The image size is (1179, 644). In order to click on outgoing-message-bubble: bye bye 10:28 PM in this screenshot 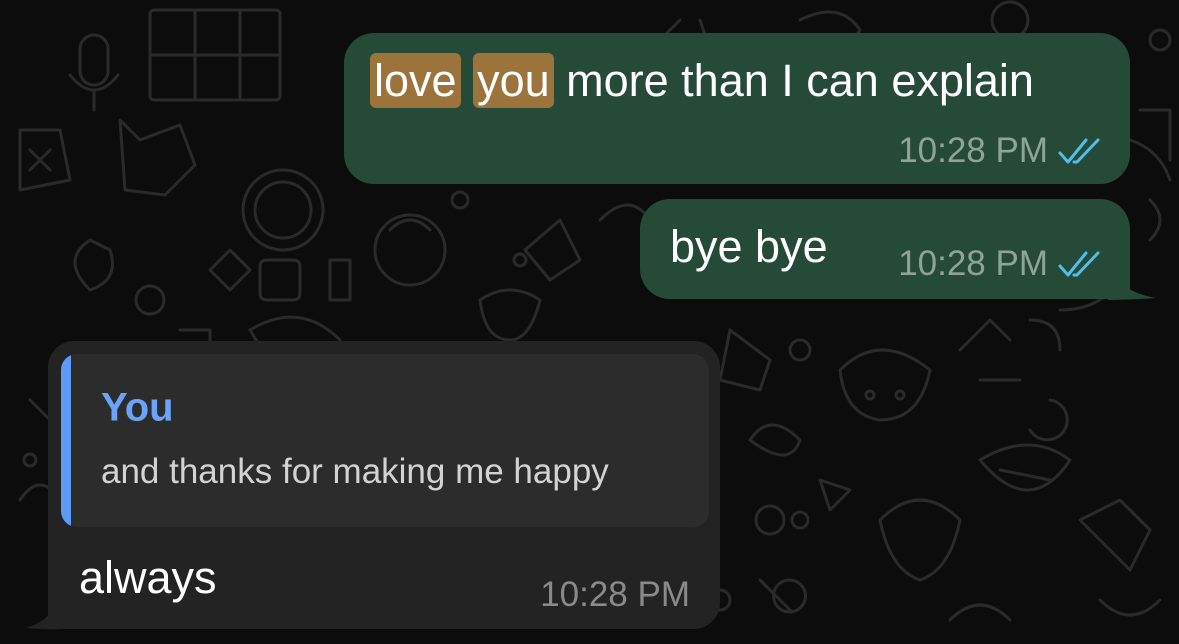, I will do `click(885, 249)`.